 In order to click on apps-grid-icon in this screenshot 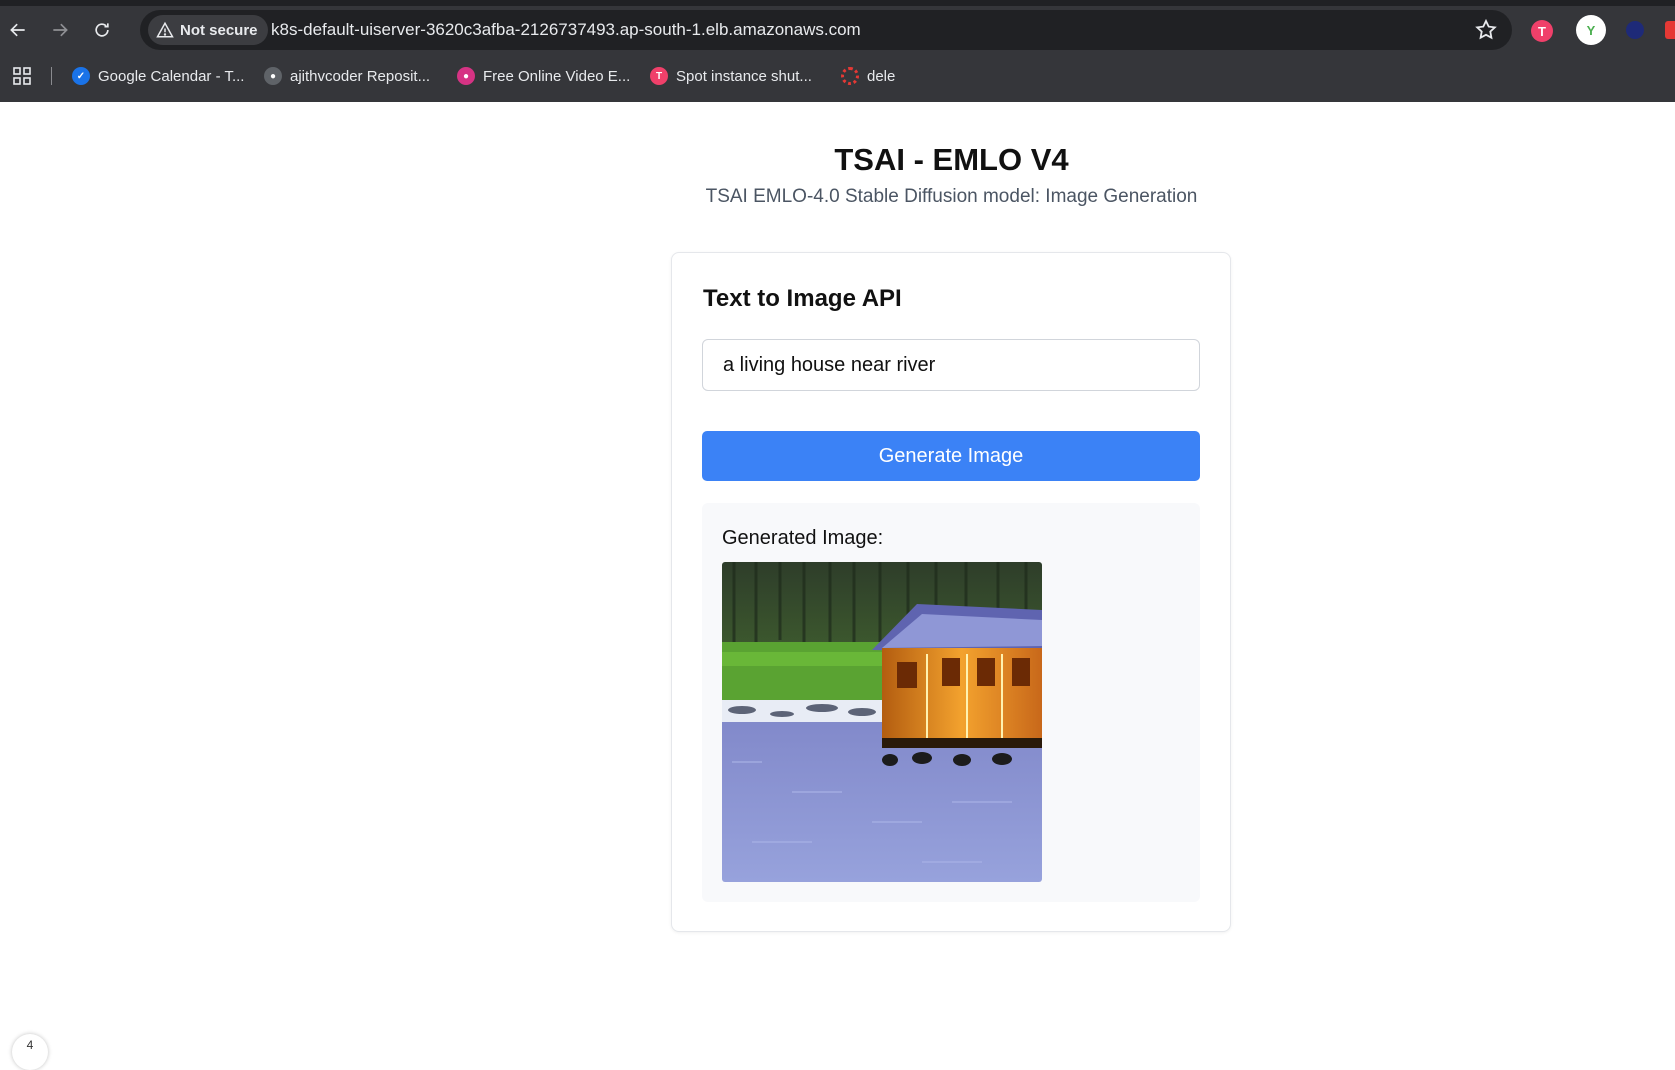, I will do `click(22, 76)`.